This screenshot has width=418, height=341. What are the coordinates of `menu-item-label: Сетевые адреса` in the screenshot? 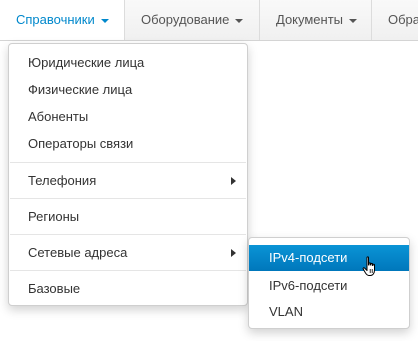 It's located at (78, 252).